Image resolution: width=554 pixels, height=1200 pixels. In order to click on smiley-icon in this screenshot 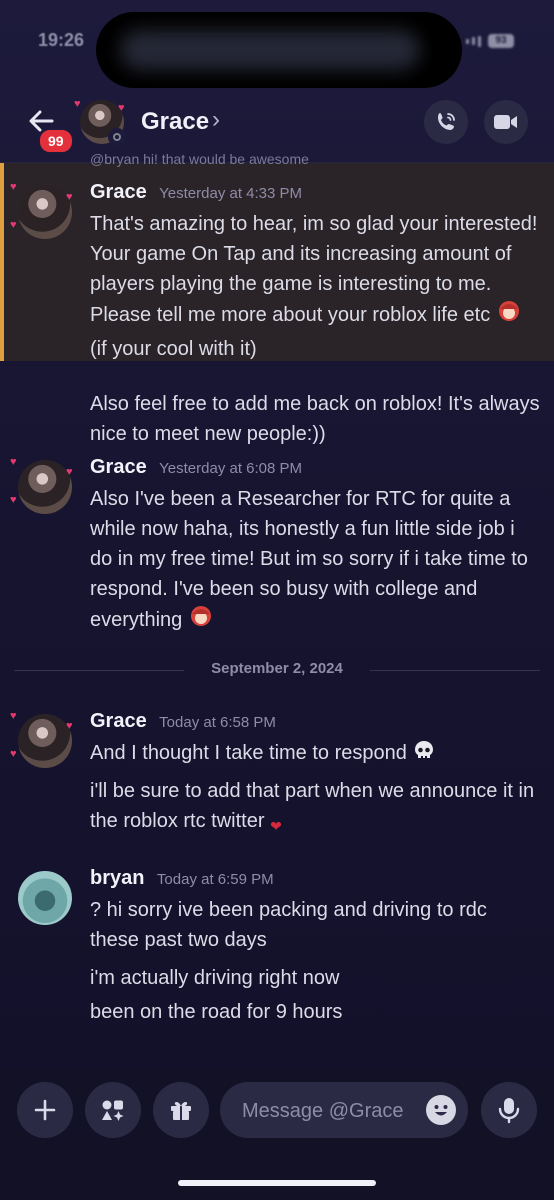, I will do `click(441, 1110)`.